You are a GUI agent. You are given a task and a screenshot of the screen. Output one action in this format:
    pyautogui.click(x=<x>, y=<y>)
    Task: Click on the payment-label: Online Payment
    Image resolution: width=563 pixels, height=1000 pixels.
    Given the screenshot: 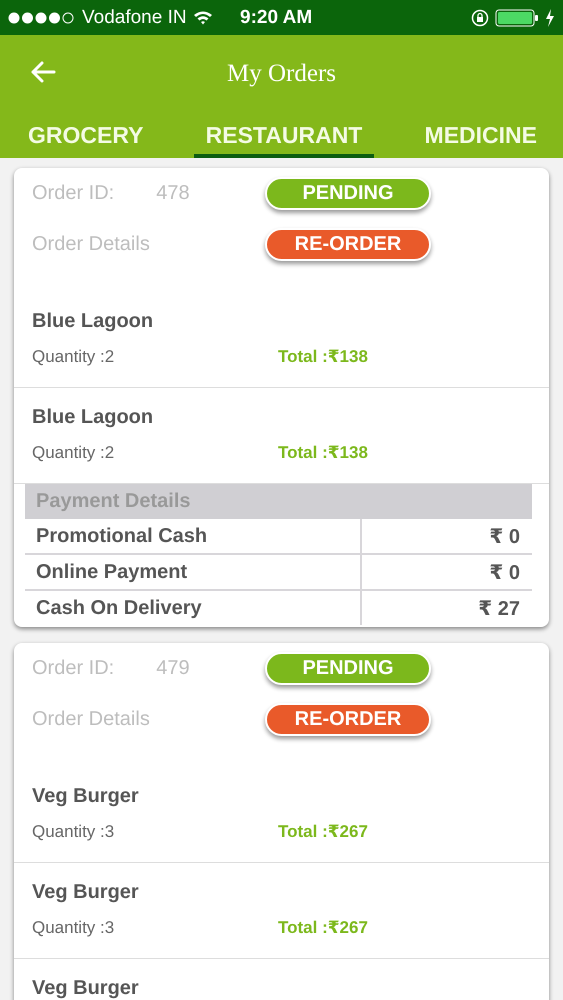 What is the action you would take?
    pyautogui.click(x=193, y=572)
    